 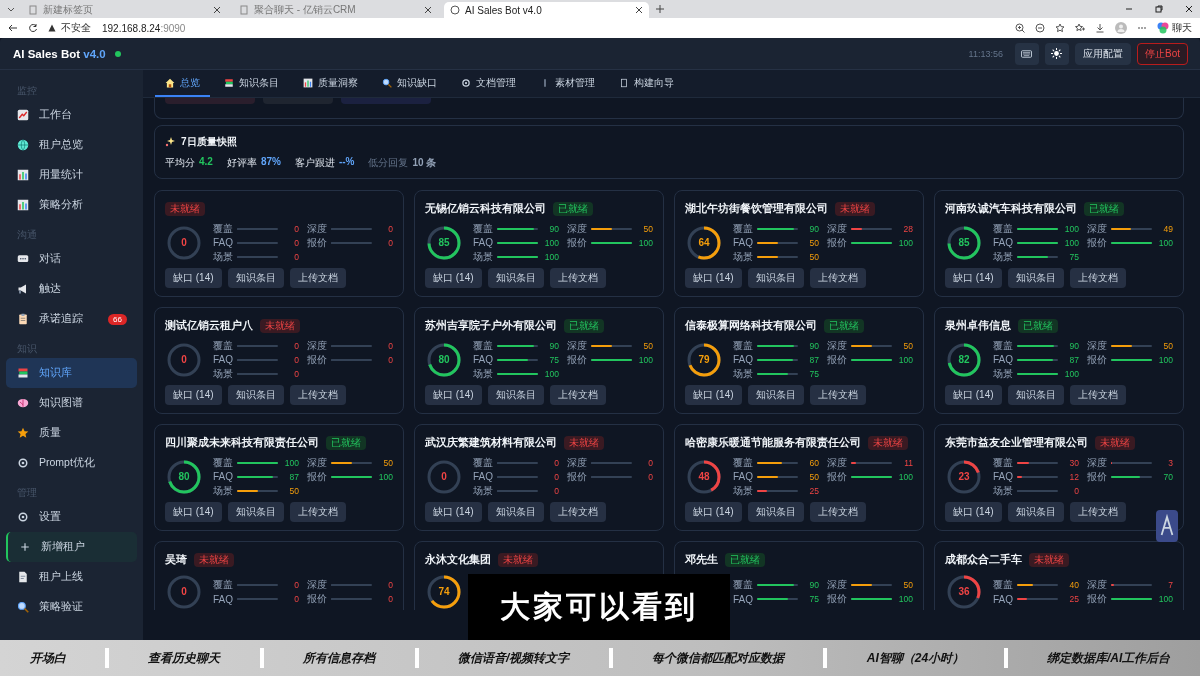 What do you see at coordinates (1080, 28) in the screenshot?
I see `favorites-icon` at bounding box center [1080, 28].